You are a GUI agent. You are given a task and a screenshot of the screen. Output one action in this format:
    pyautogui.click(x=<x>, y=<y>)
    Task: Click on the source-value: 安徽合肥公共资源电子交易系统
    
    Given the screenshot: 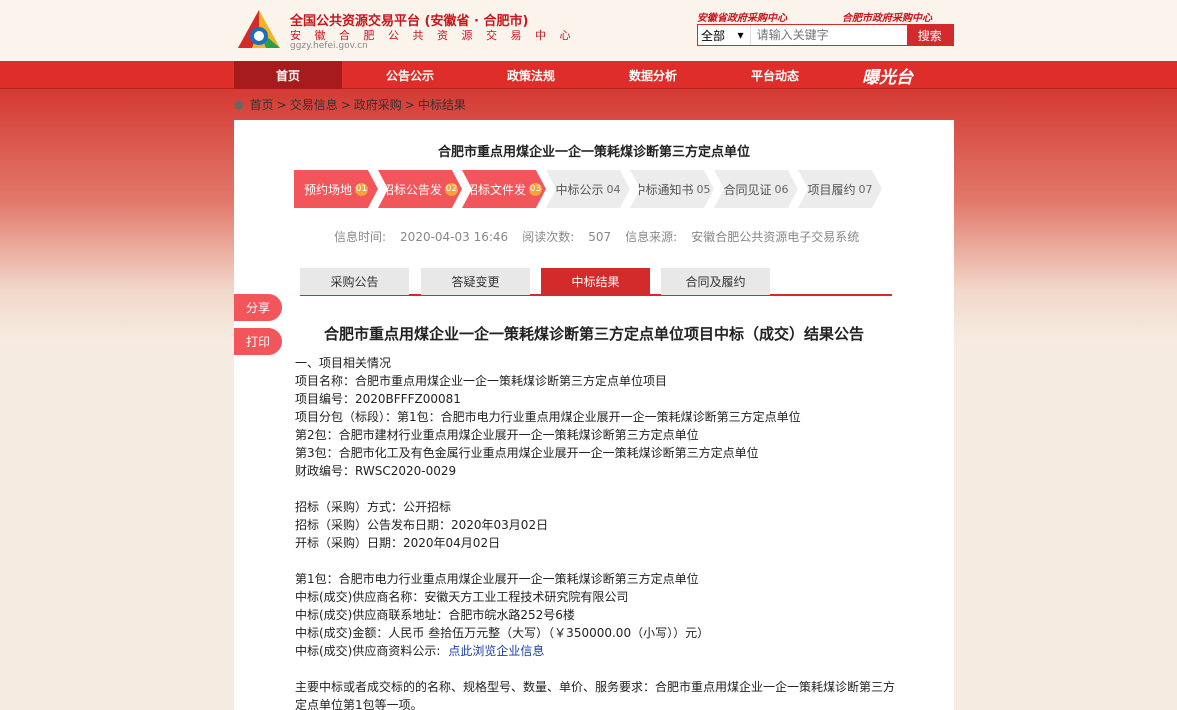 What is the action you would take?
    pyautogui.click(x=775, y=237)
    